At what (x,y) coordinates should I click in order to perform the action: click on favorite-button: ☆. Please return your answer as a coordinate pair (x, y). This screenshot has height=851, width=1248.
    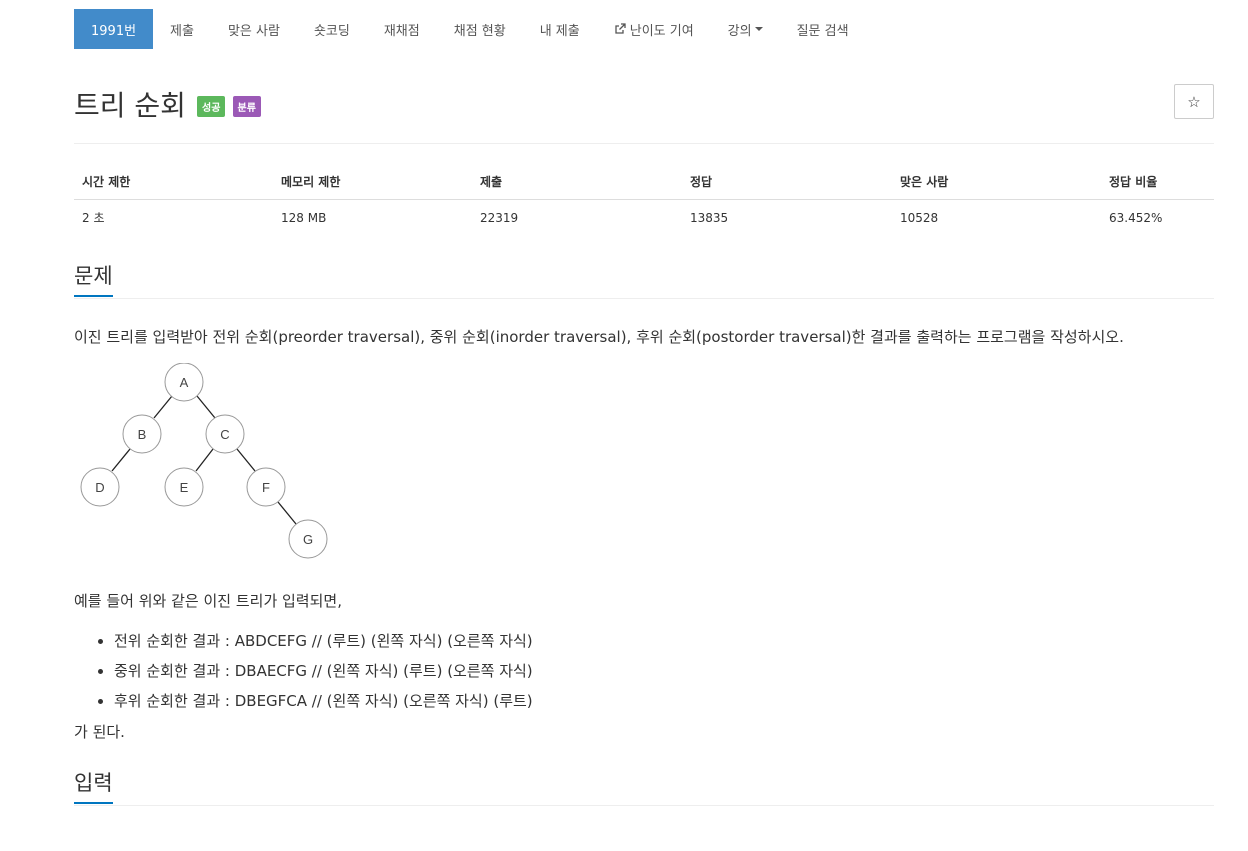
    Looking at the image, I should click on (1194, 101).